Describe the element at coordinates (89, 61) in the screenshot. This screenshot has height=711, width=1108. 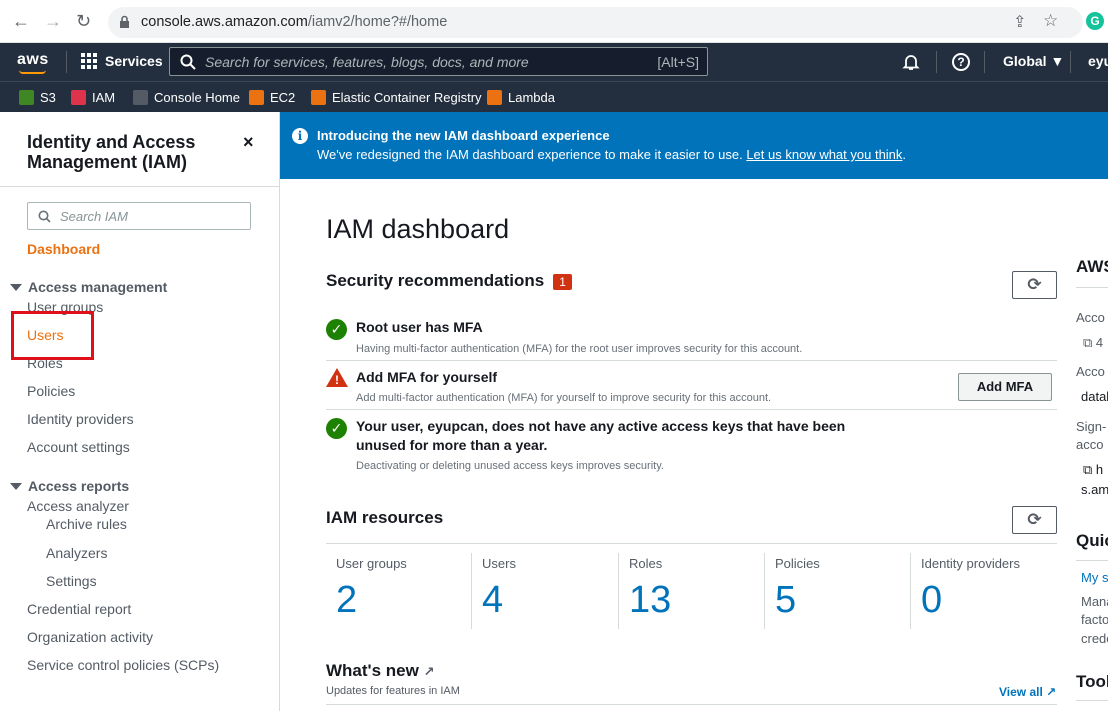
I see `grid-menu-icon` at that location.